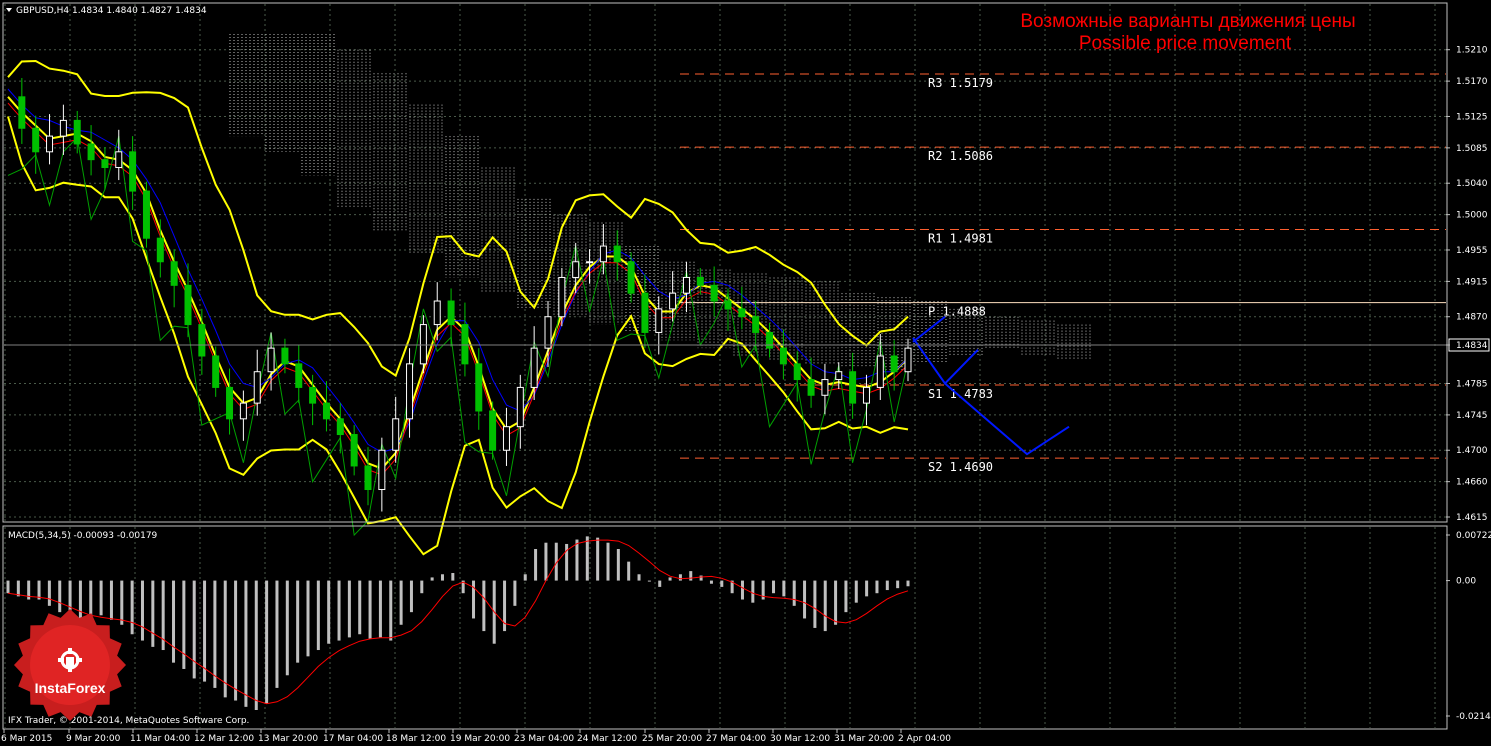 This screenshot has height=746, width=1491. Describe the element at coordinates (736, 739) in the screenshot. I see `x-tick-label: 27 Mar 04:00` at that location.